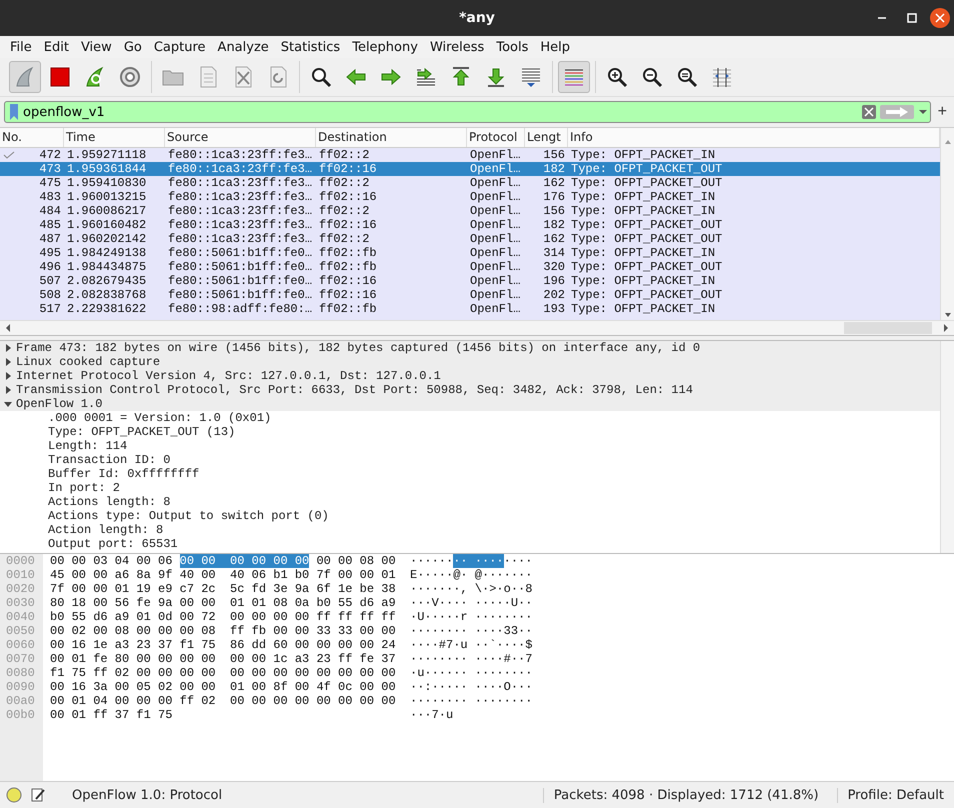 Image resolution: width=954 pixels, height=808 pixels. Describe the element at coordinates (471, 659) in the screenshot. I see `ascii-text: ········ ····#··7` at that location.